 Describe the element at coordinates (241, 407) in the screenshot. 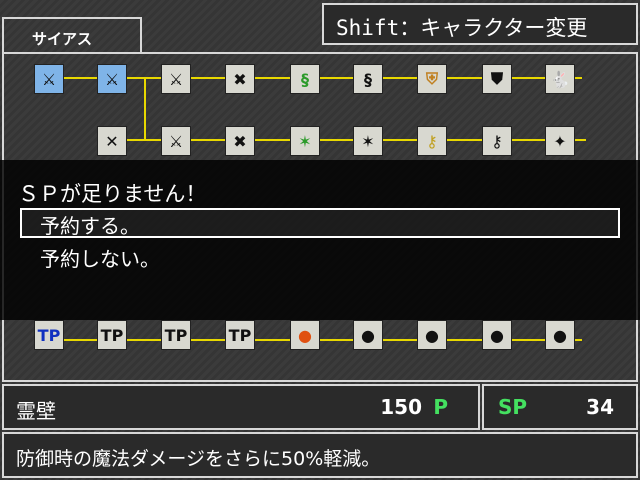

I see `skill-info-panel: 霊壁 150 P` at that location.